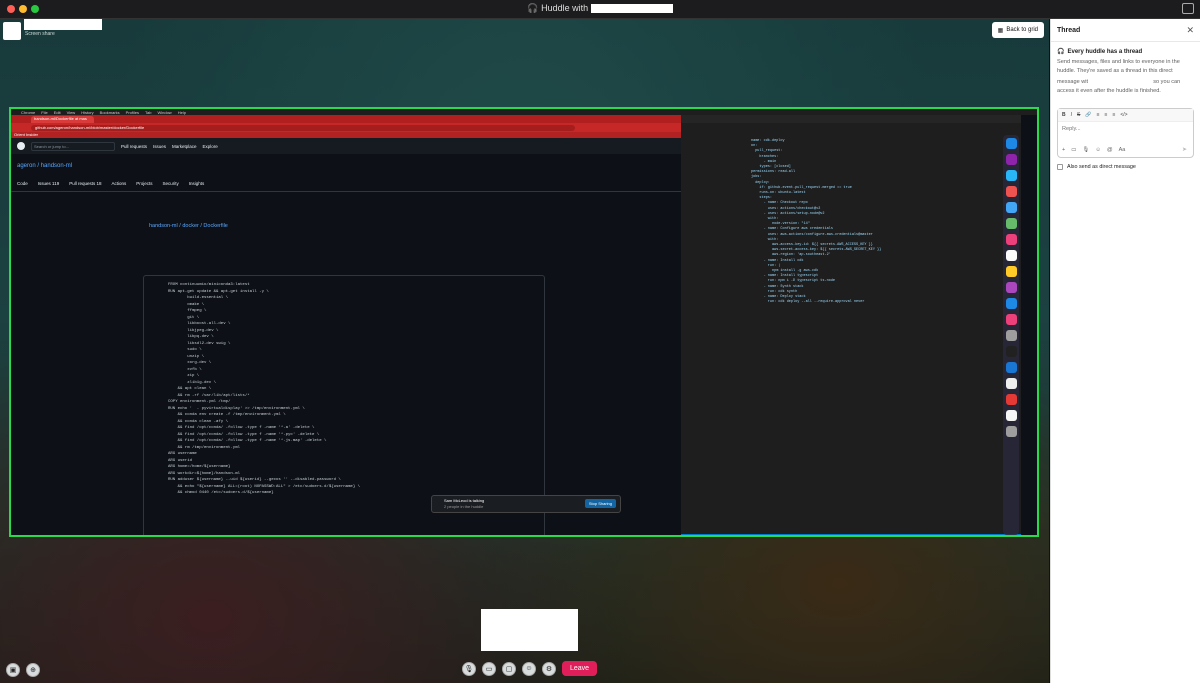  I want to click on presenter-avatar, so click(12, 31).